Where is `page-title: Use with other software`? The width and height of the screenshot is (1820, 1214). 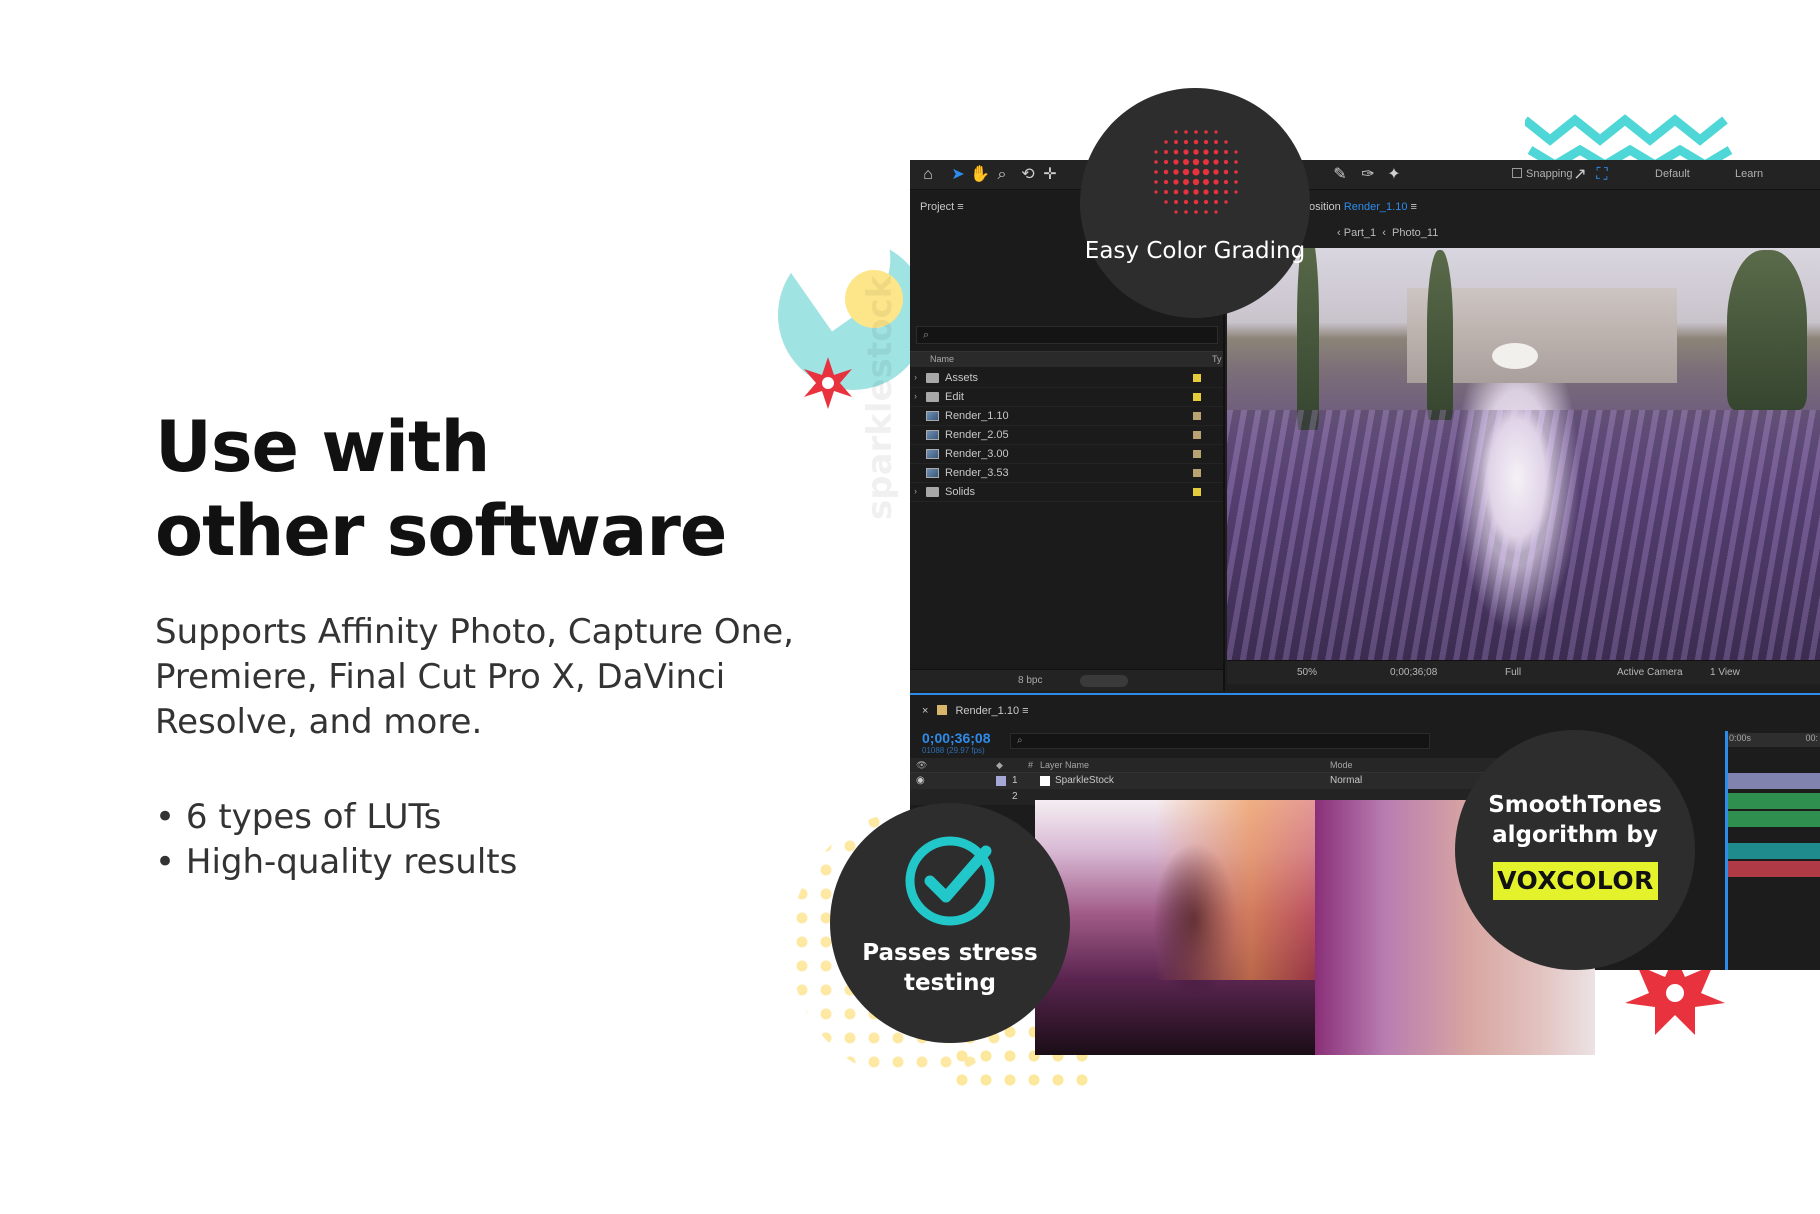 page-title: Use with other software is located at coordinates (505, 489).